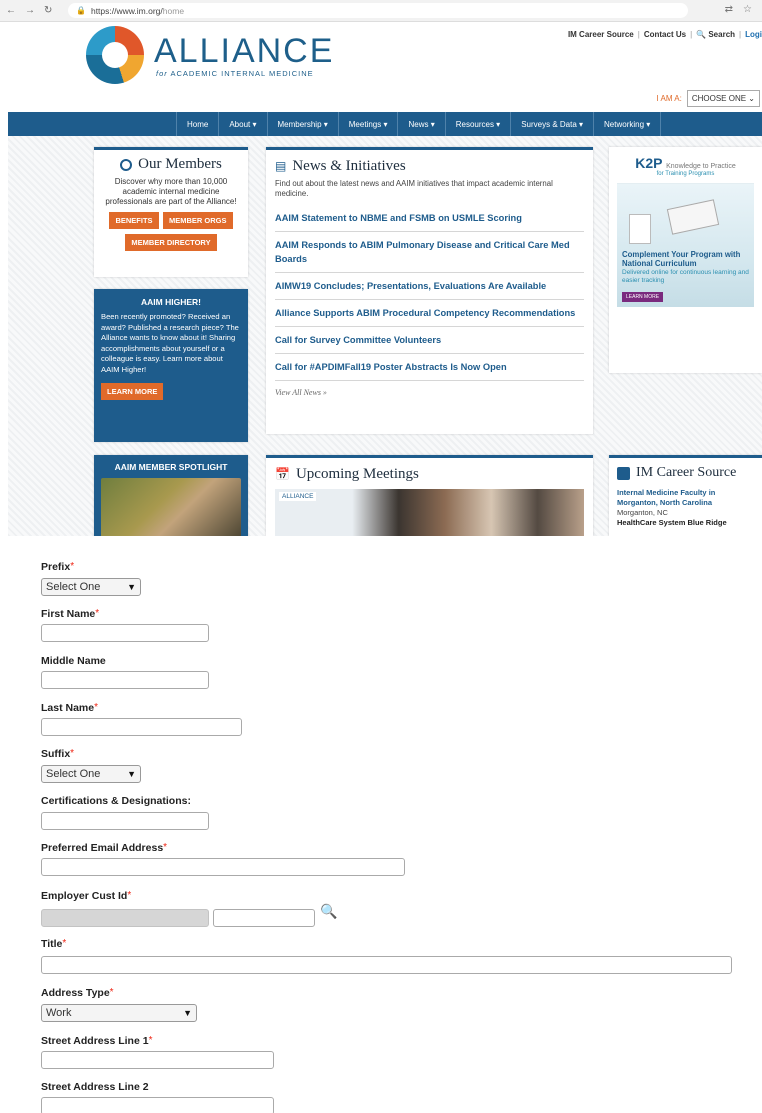  What do you see at coordinates (198, 124) in the screenshot?
I see `nav-home: Home` at bounding box center [198, 124].